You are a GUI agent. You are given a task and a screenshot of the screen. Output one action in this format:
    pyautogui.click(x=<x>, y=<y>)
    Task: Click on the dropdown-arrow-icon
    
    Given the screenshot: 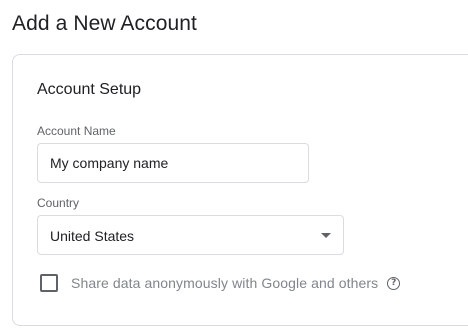 What is the action you would take?
    pyautogui.click(x=326, y=235)
    